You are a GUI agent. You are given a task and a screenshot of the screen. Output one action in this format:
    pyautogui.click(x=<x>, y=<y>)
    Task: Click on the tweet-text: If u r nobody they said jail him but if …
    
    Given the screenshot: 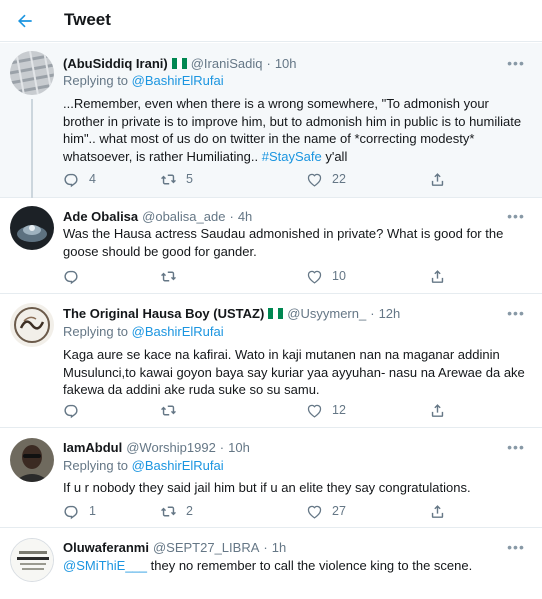 What is the action you would take?
    pyautogui.click(x=267, y=487)
    